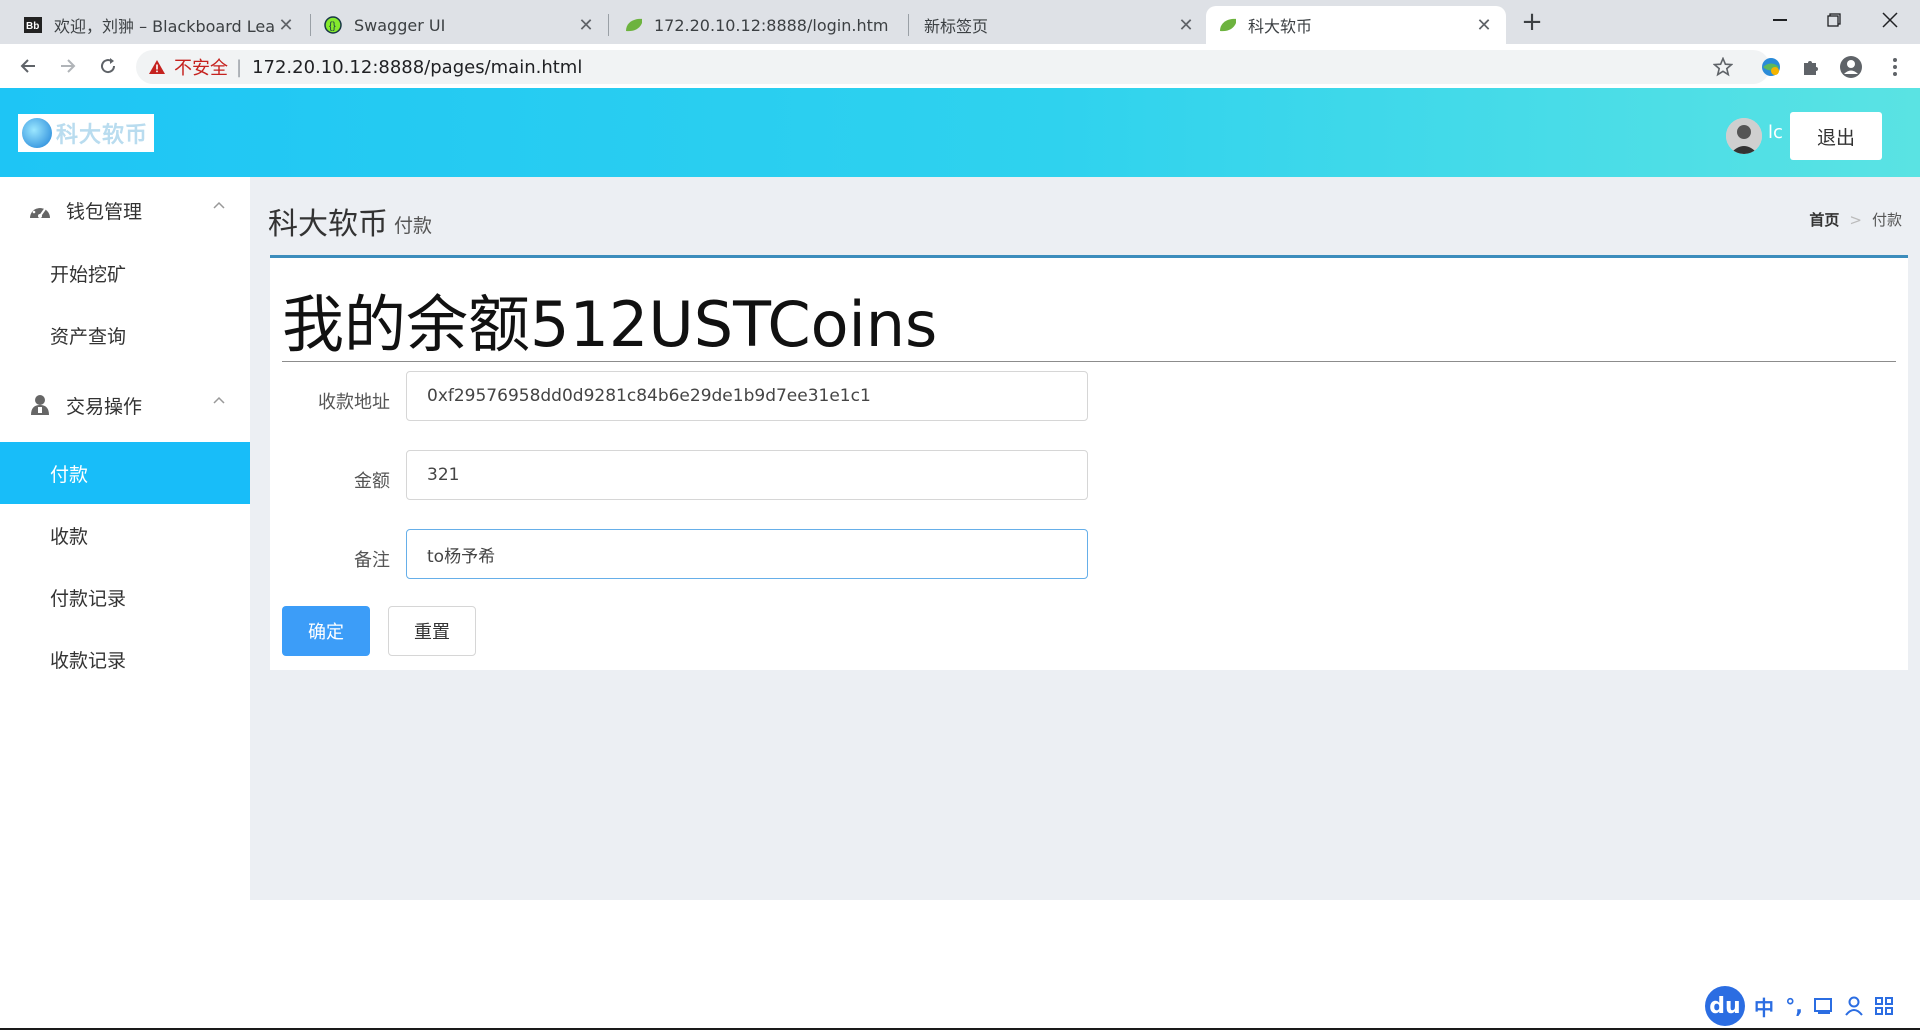 This screenshot has width=1920, height=1030. Describe the element at coordinates (747, 554) in the screenshot. I see `note-field` at that location.